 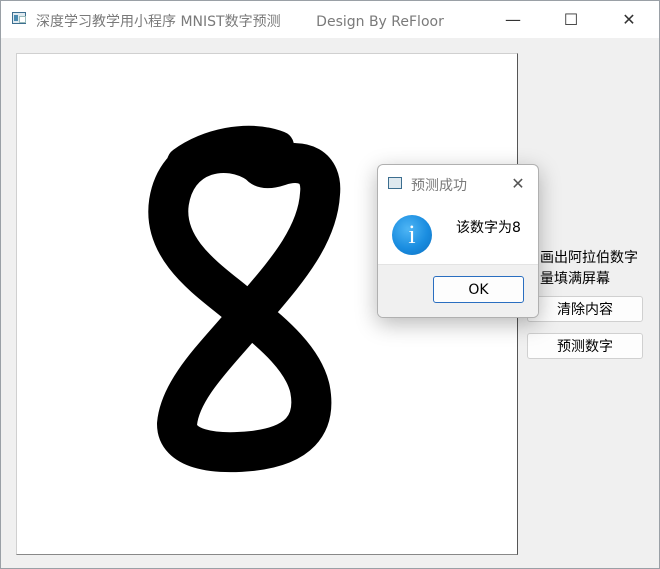 What do you see at coordinates (571, 19) in the screenshot?
I see `maximize-button: ☐` at bounding box center [571, 19].